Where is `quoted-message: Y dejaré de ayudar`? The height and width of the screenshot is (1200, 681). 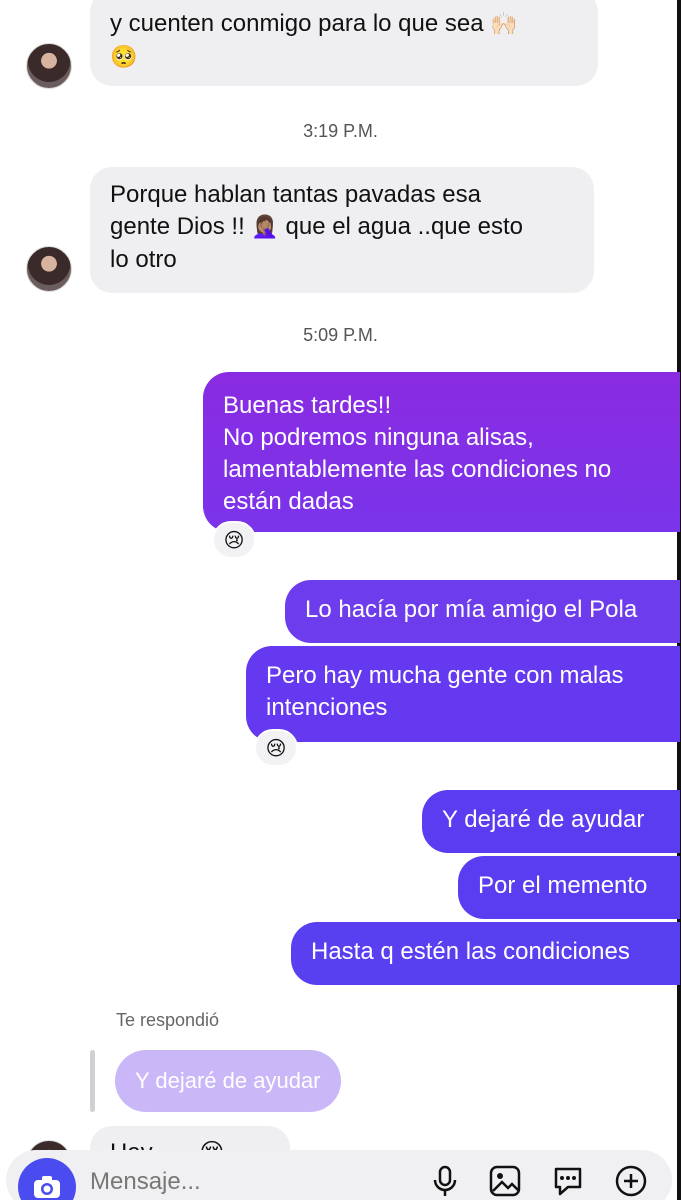 quoted-message: Y dejaré de ayudar is located at coordinates (228, 1081).